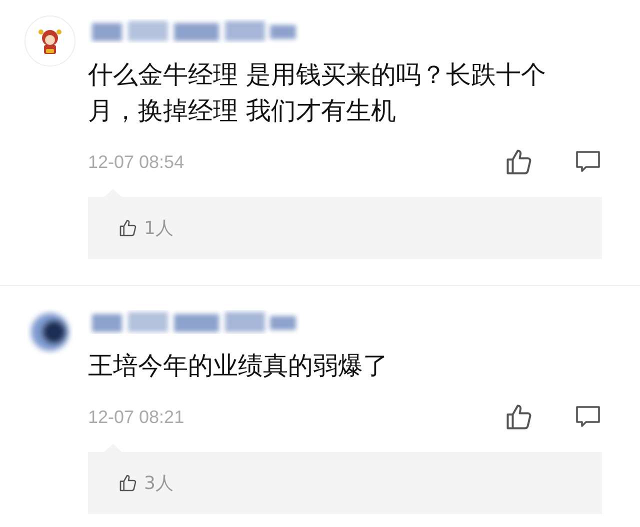 The width and height of the screenshot is (640, 527). Describe the element at coordinates (159, 484) in the screenshot. I see `like-count: 3人` at that location.